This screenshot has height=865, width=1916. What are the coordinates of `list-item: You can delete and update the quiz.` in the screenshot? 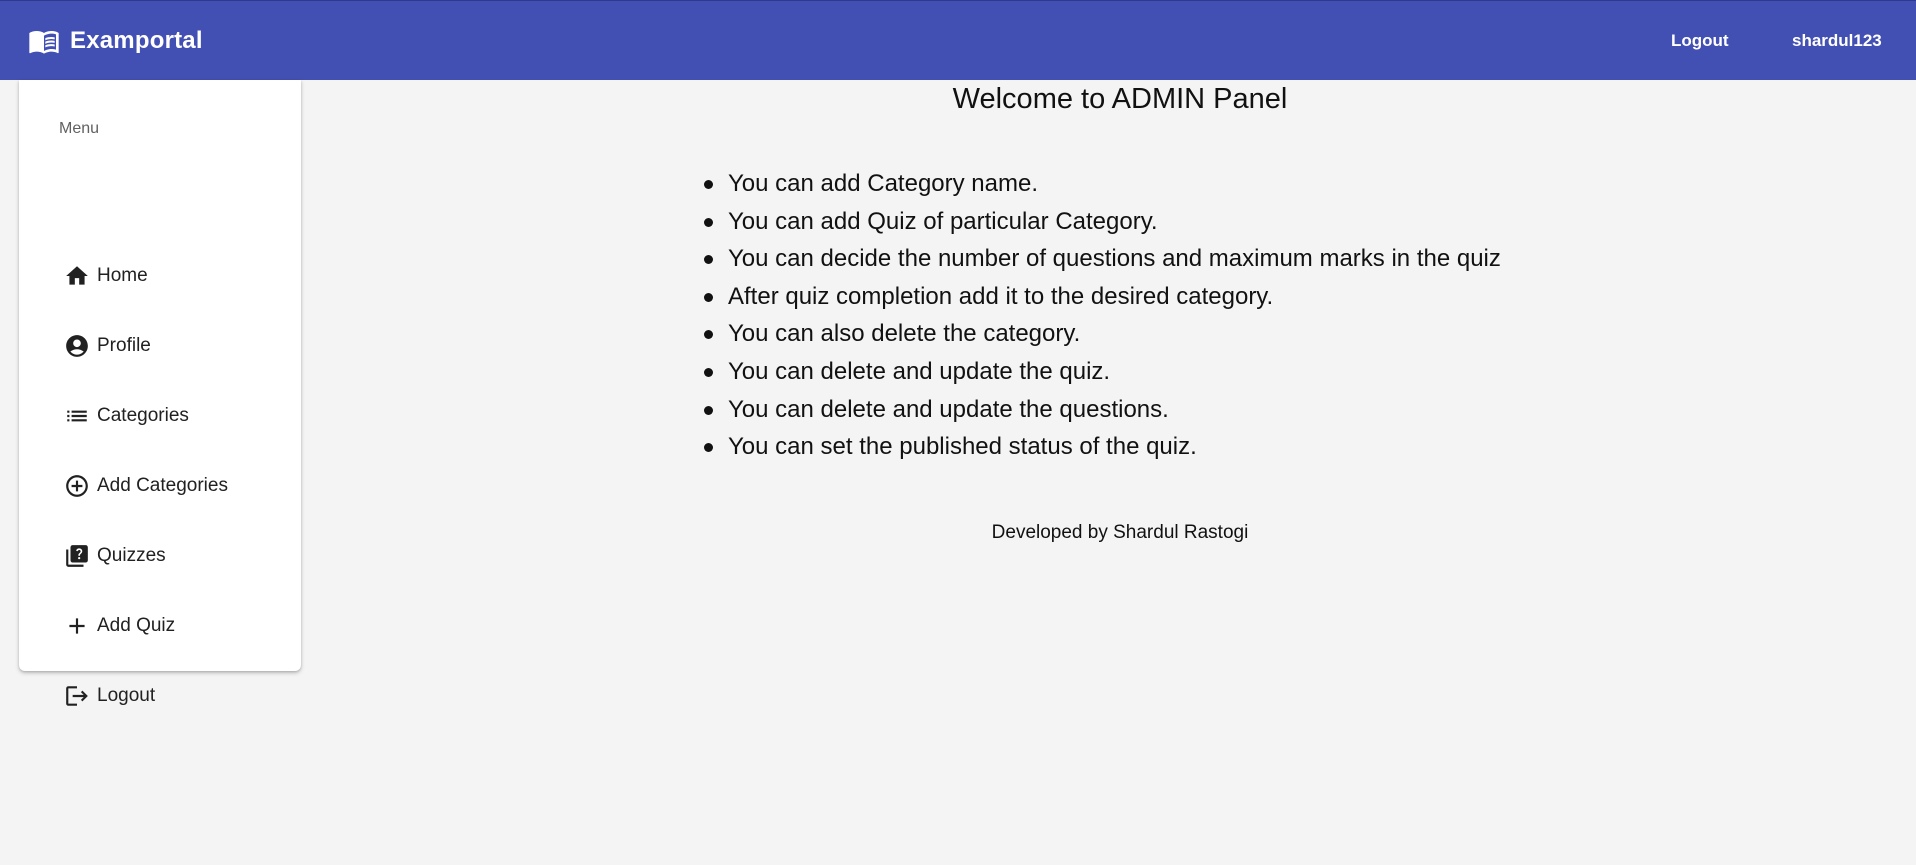 It's located at (1102, 372).